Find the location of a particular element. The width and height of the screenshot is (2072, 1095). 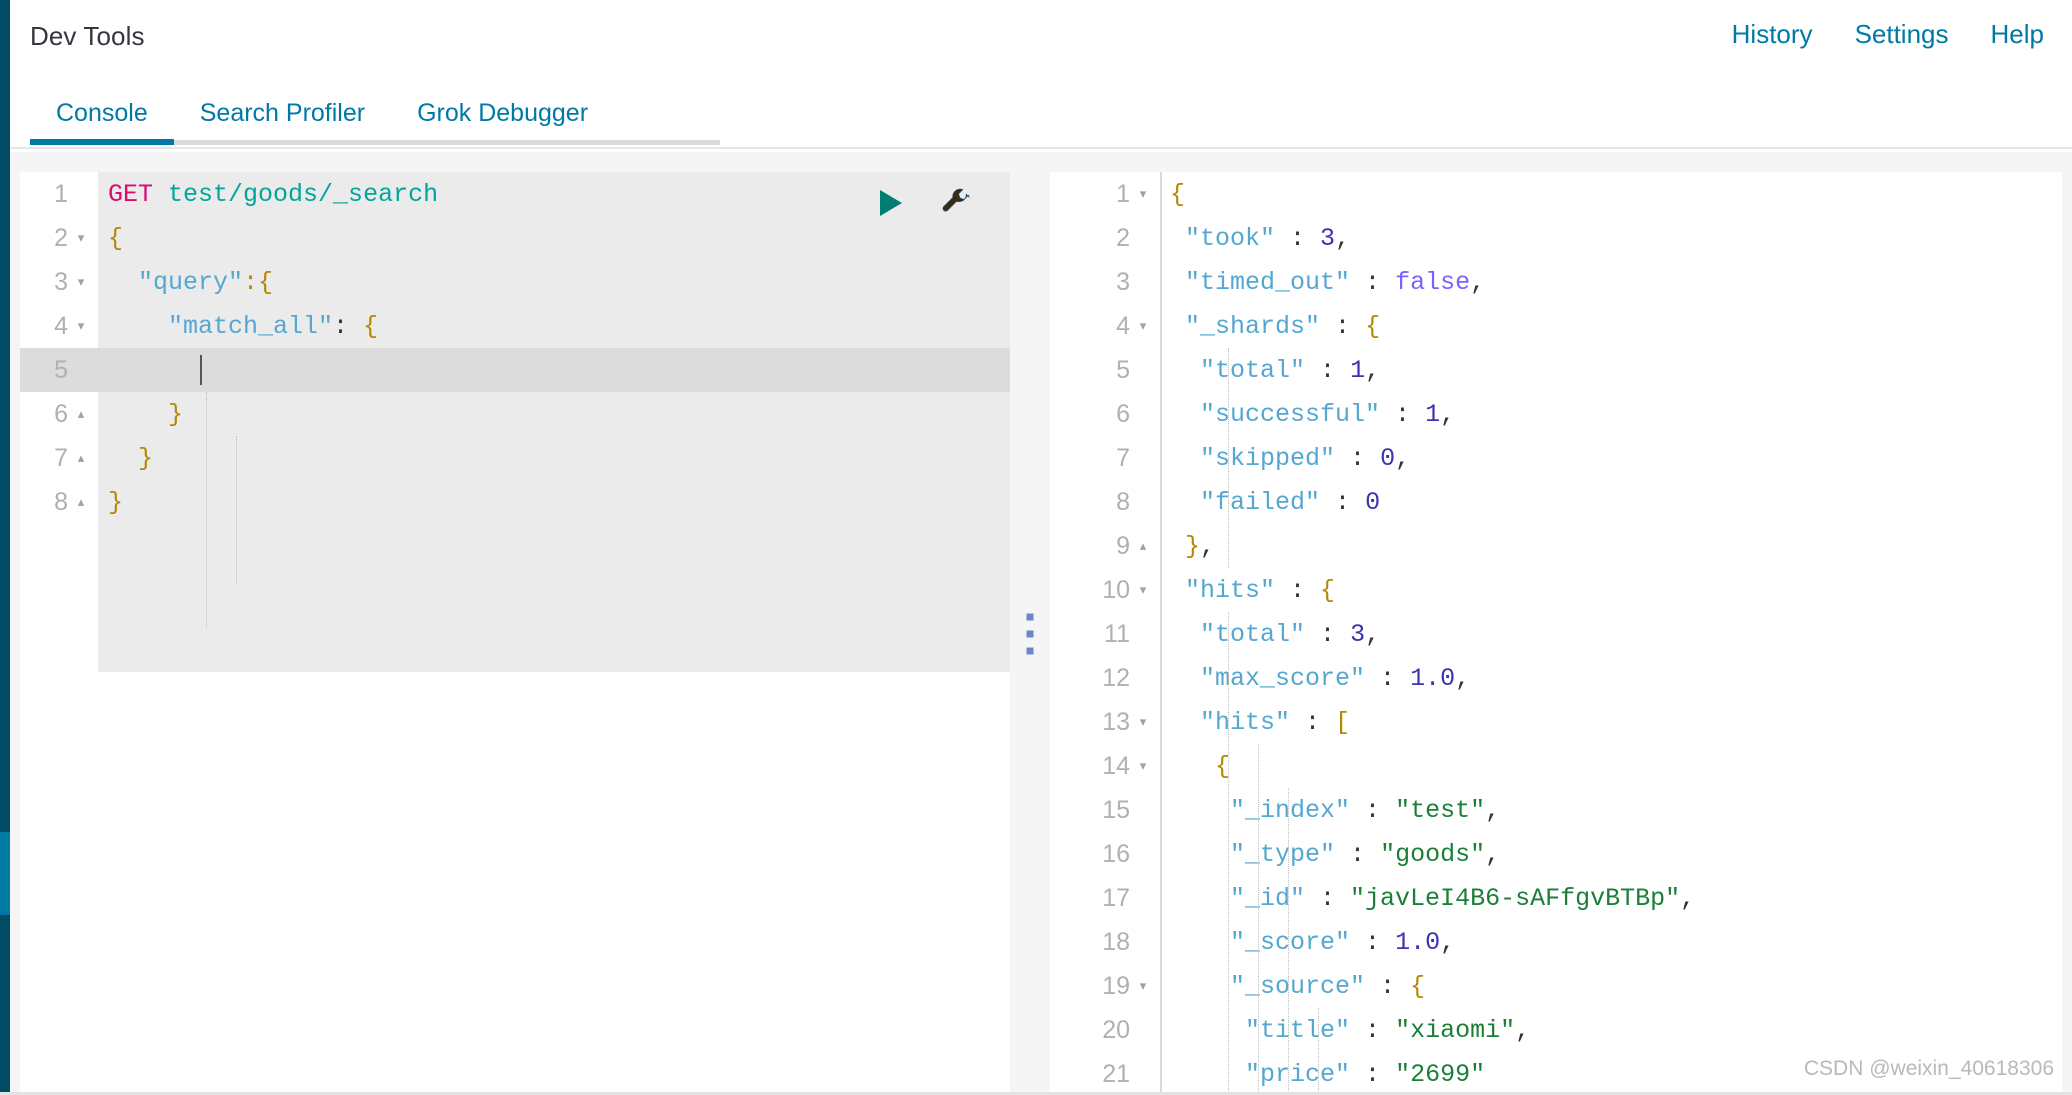

code-text: "_shards" : { is located at coordinates (1283, 326).